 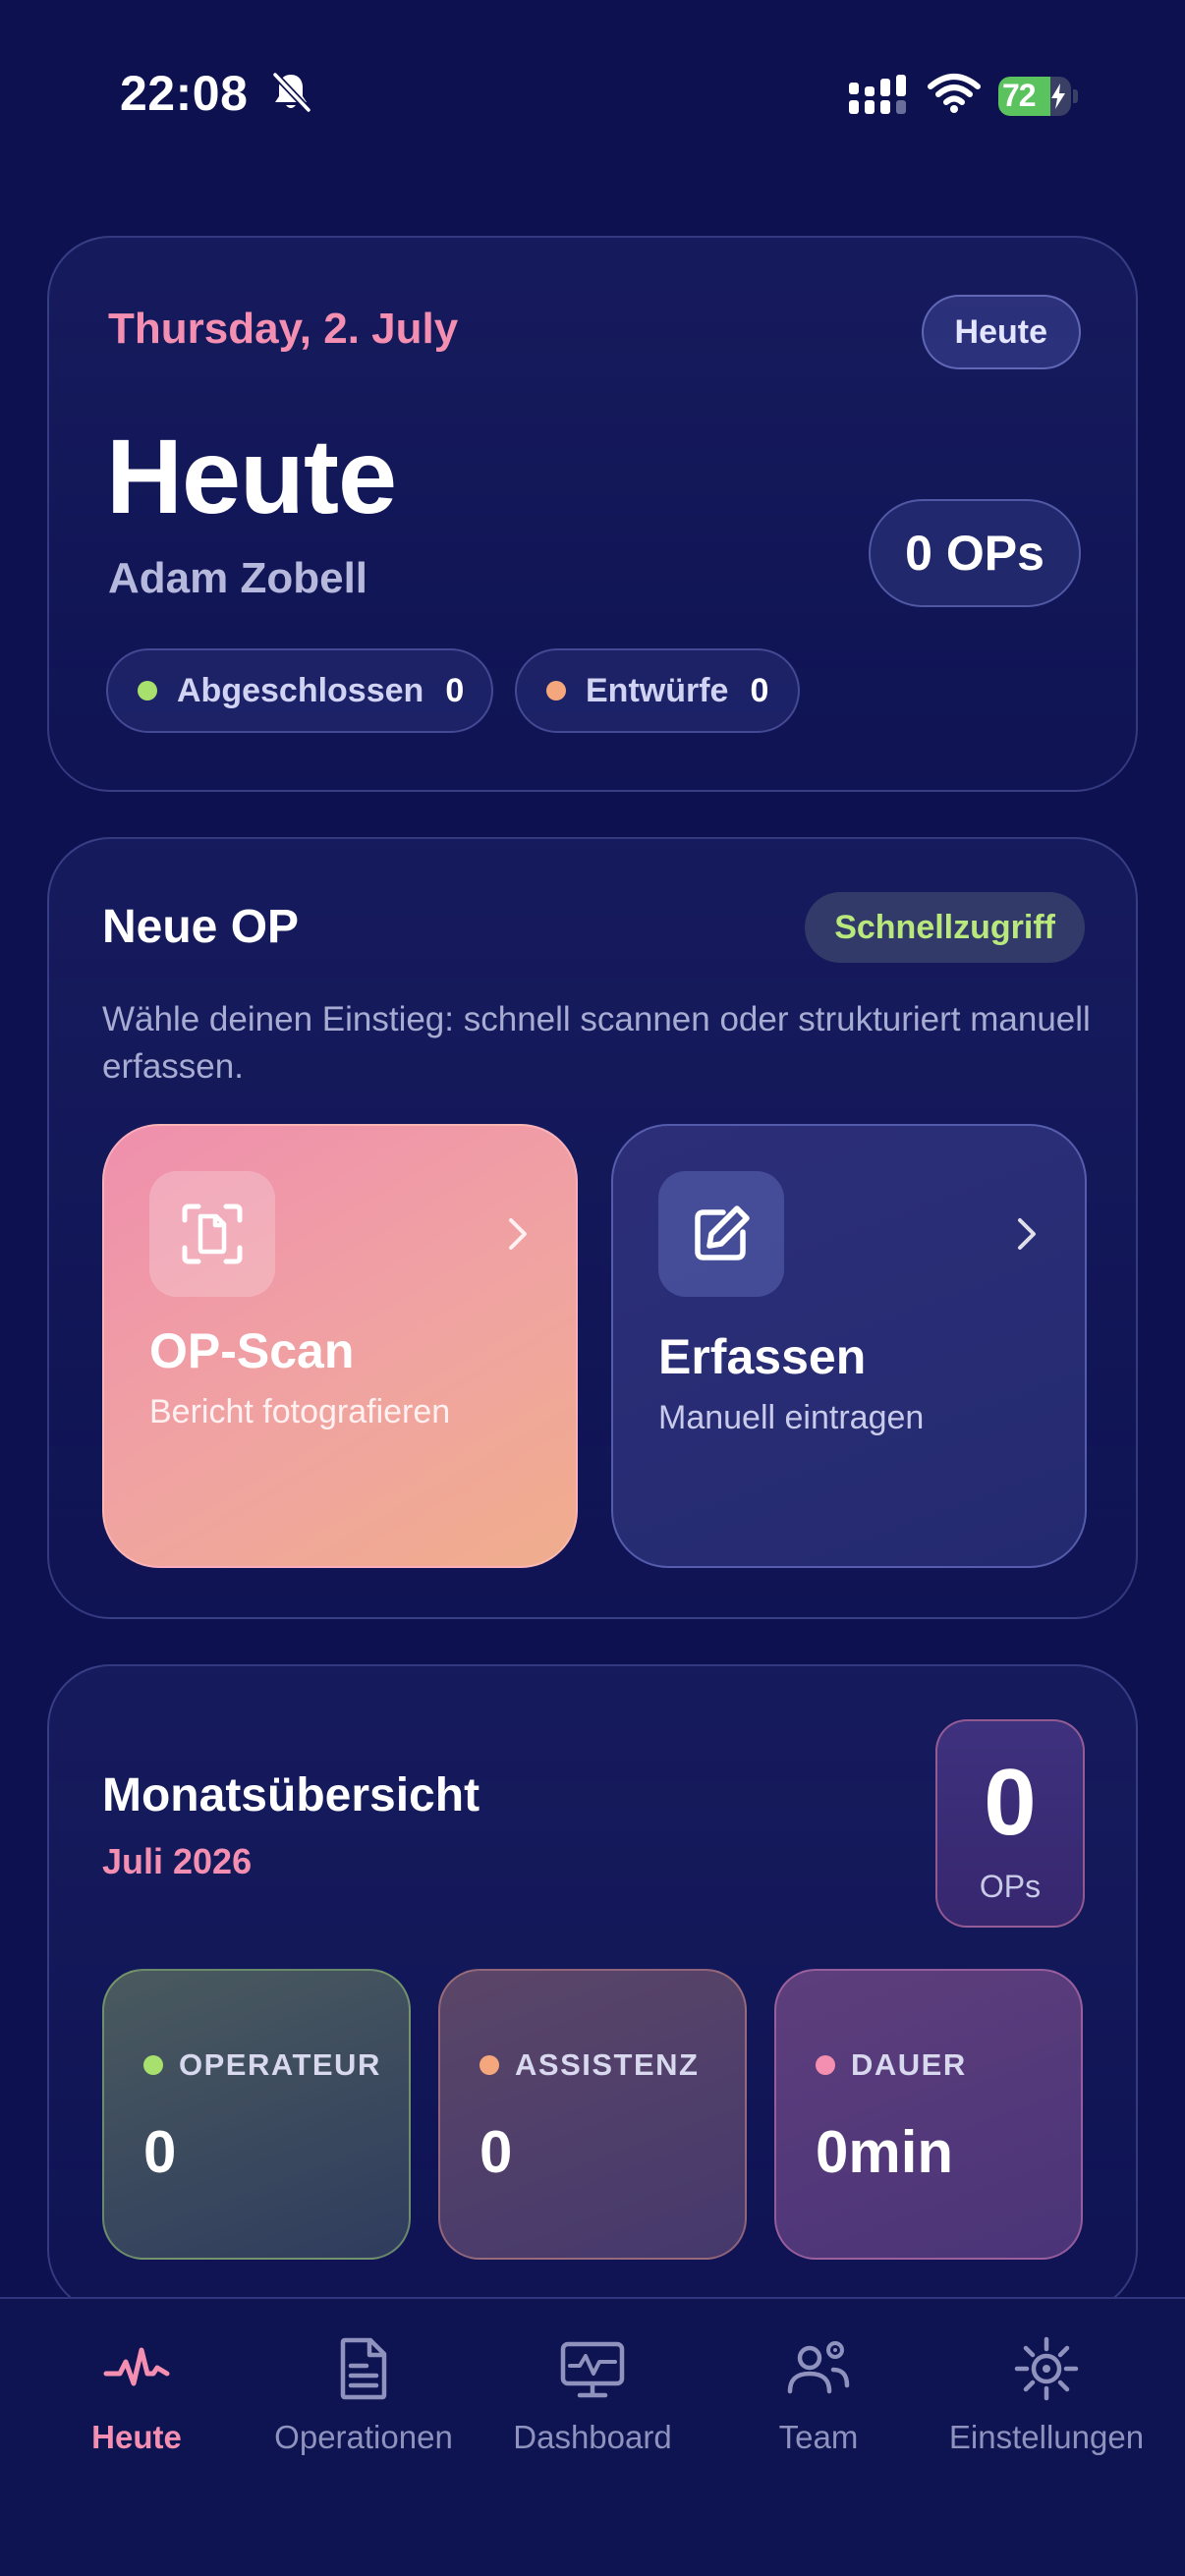 I want to click on wifi-icon, so click(x=955, y=93).